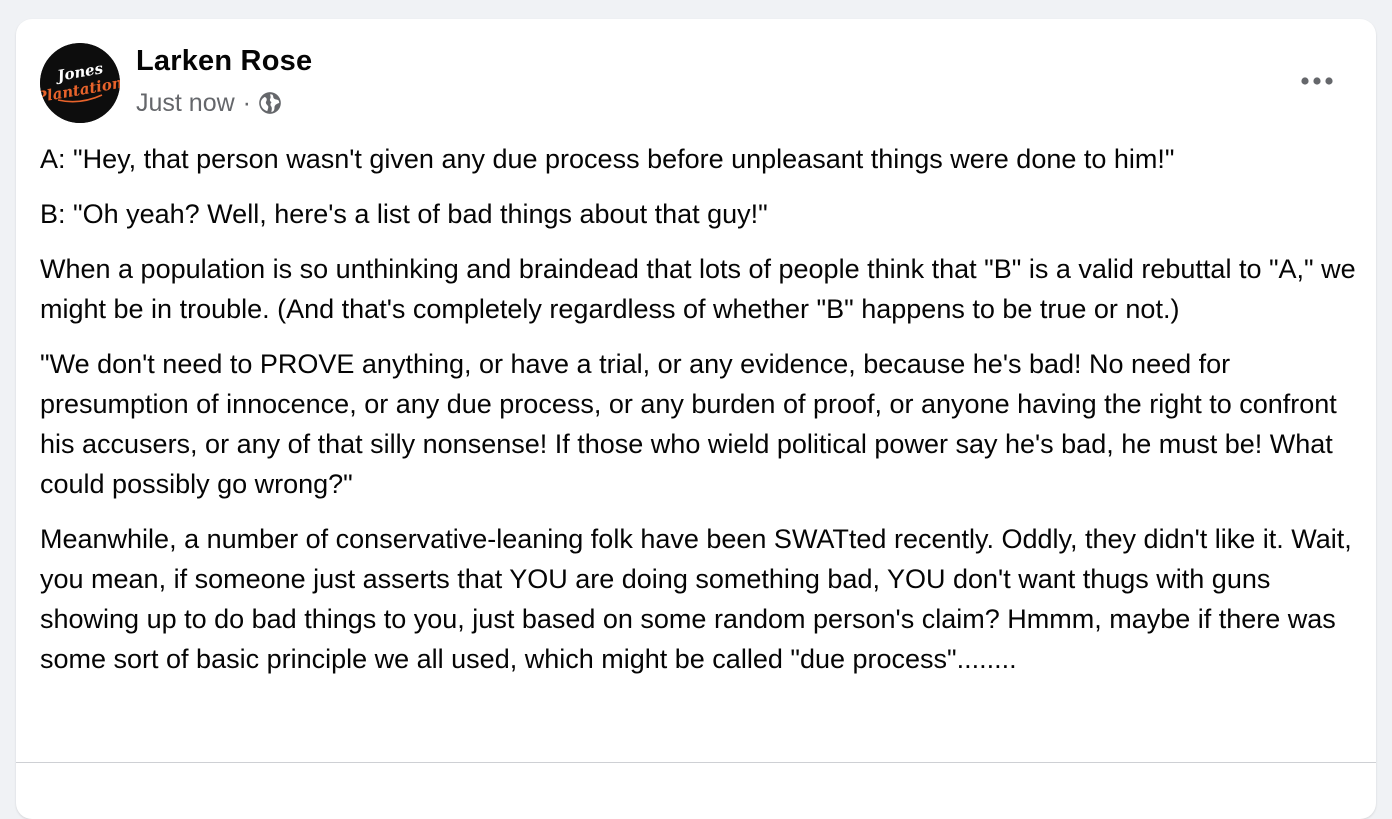  What do you see at coordinates (224, 61) in the screenshot?
I see `author-name: Larken Rose` at bounding box center [224, 61].